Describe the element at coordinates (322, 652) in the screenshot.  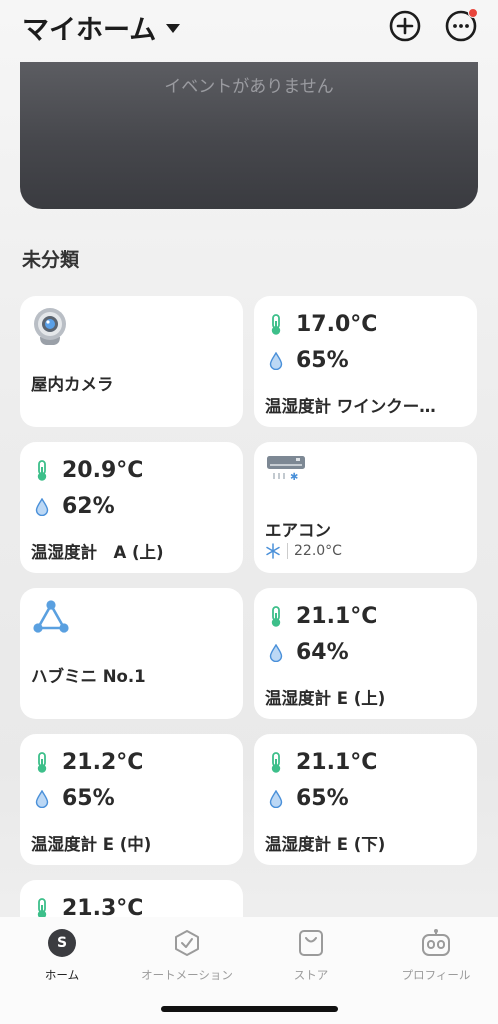
I see `humidity-value: 64%` at that location.